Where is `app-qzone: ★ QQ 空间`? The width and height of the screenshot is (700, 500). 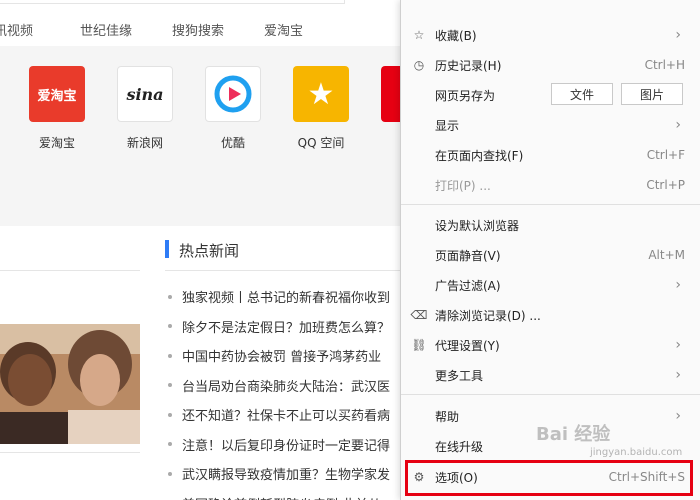
app-qzone: ★ QQ 空间 is located at coordinates (321, 108).